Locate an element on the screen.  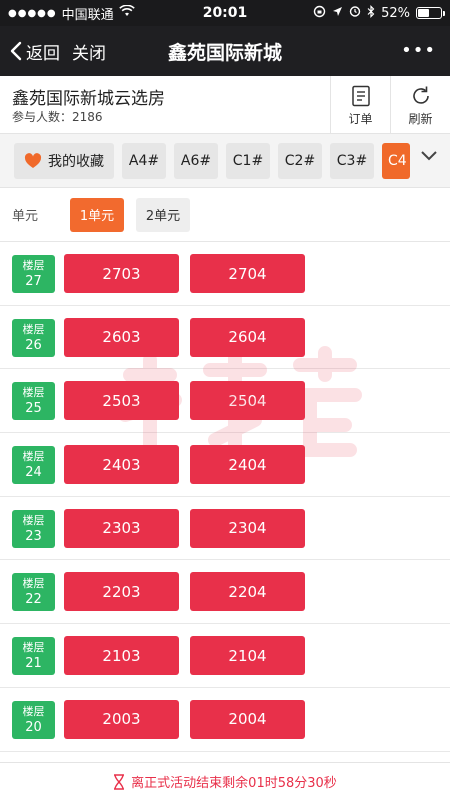
floor-badge: 楼层 25 is located at coordinates (33, 401).